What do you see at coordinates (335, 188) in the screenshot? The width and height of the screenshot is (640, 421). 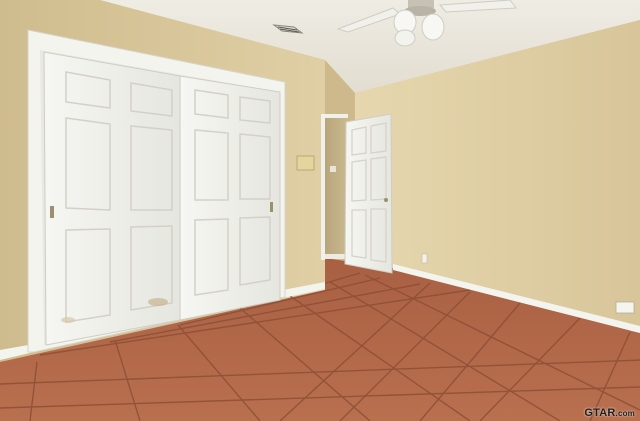 I see `hallway-opening` at bounding box center [335, 188].